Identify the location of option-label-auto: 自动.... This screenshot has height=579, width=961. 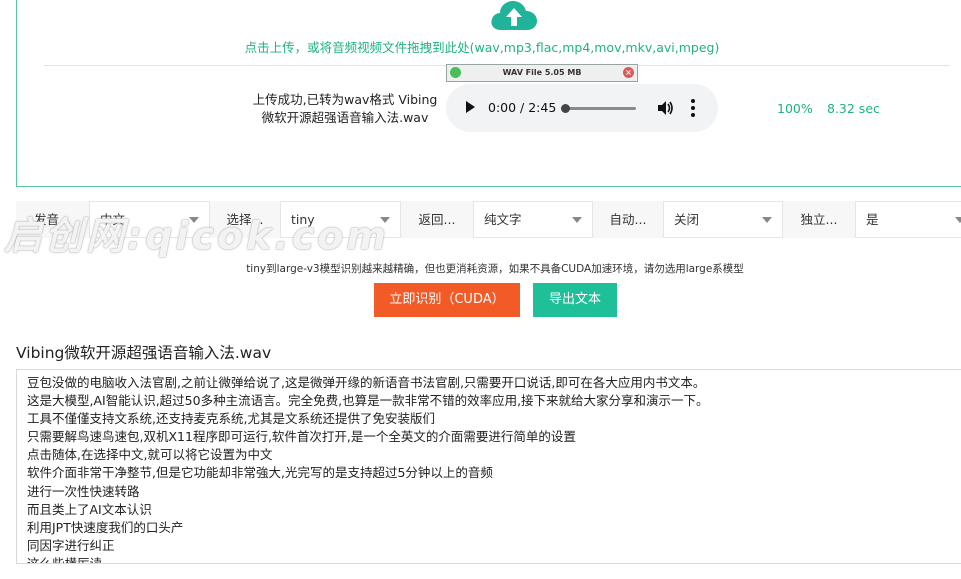
(628, 219).